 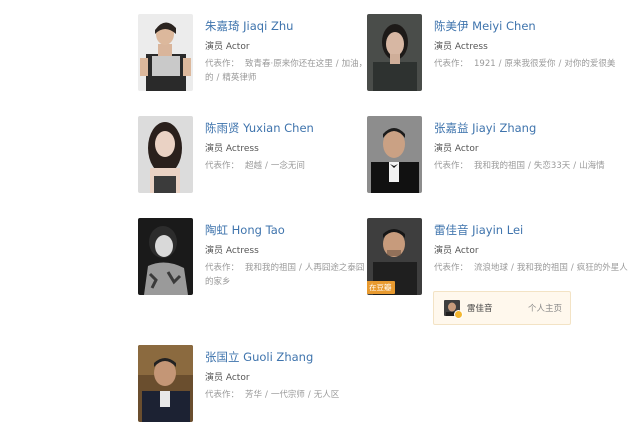 I want to click on work-link: 人再囧途之泰囧, so click(x=335, y=268).